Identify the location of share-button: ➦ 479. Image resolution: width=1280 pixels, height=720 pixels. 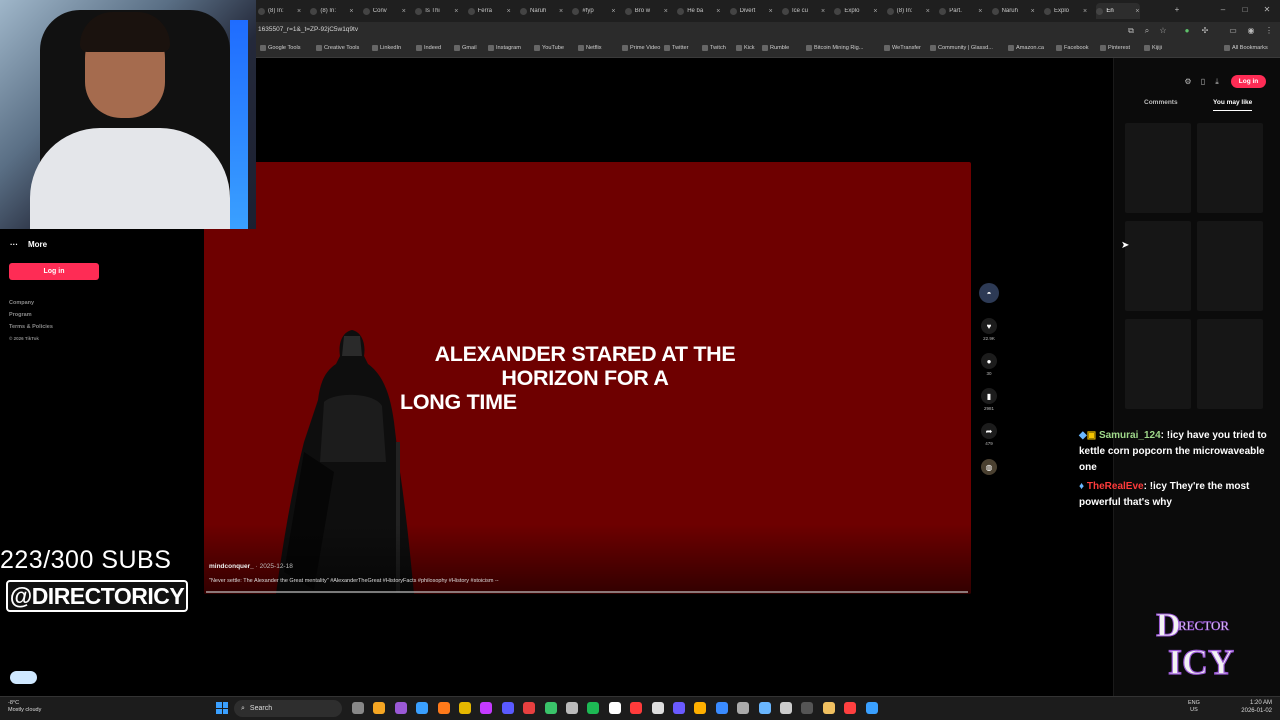
(989, 434).